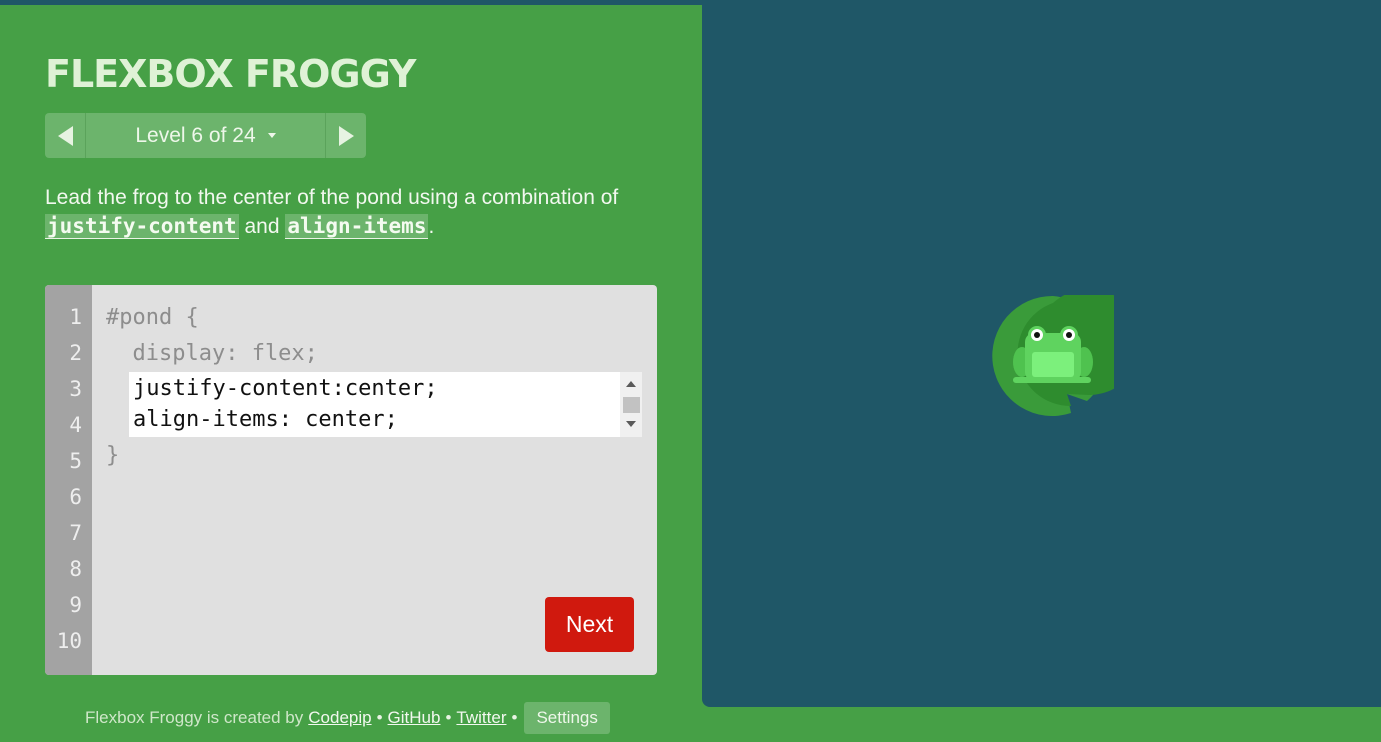 This screenshot has width=1381, height=742. I want to click on level-navigation: Level 6 of 24, so click(205, 135).